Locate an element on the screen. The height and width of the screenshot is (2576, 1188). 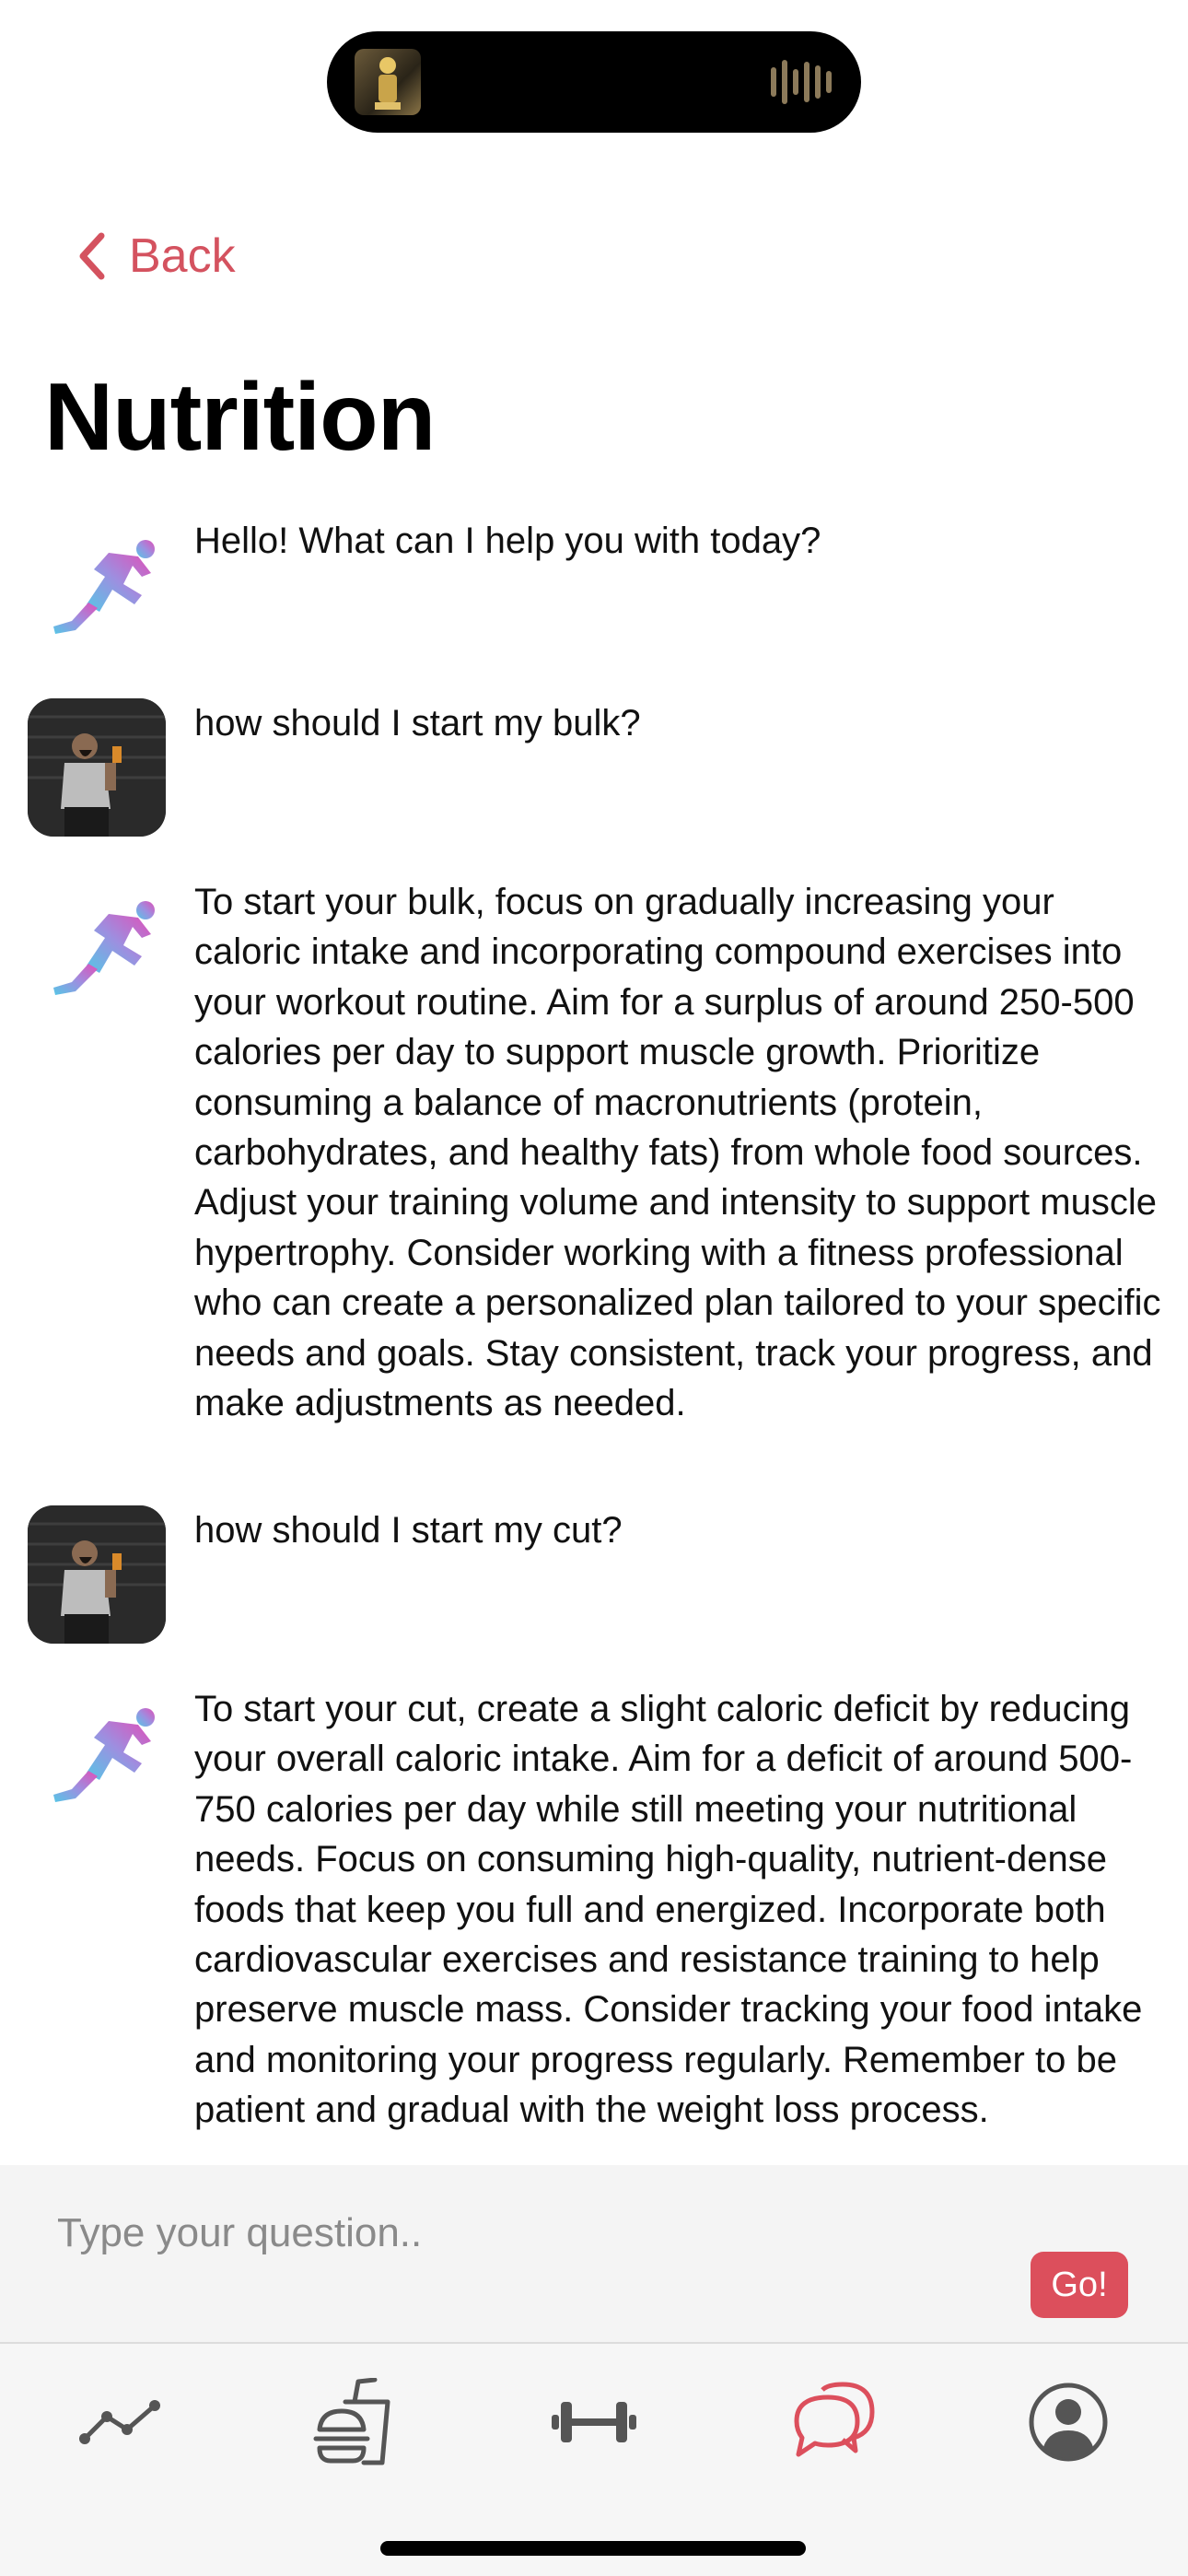
tab-progress is located at coordinates (119, 2422).